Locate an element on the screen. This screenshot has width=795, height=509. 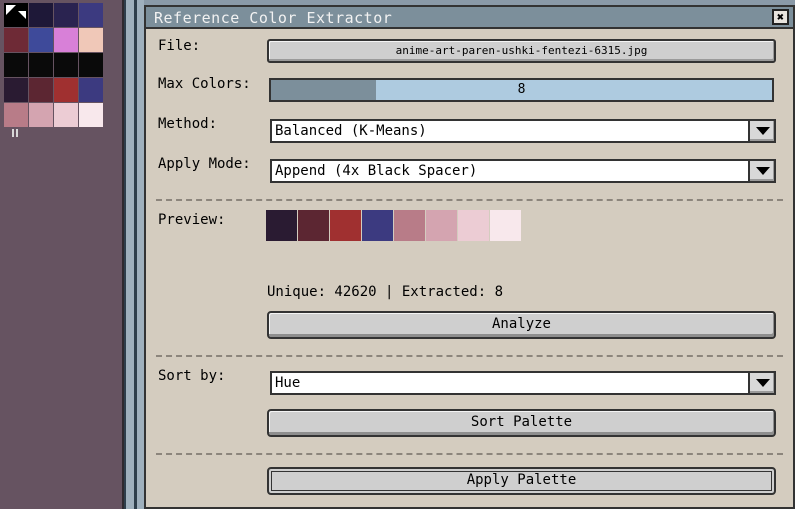
close-icon: ✖ is located at coordinates (780, 17).